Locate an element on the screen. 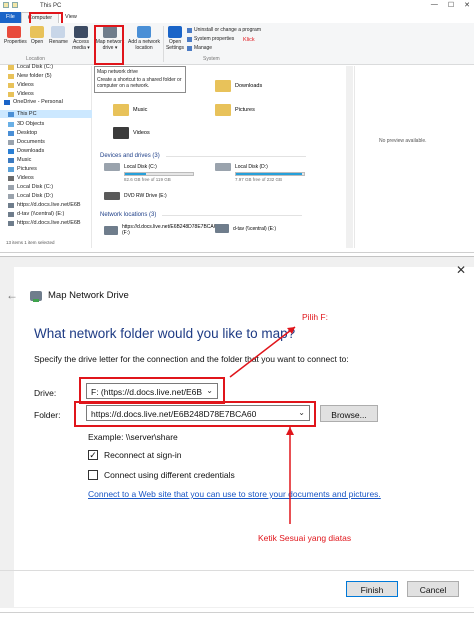 The width and height of the screenshot is (474, 632). folder-music: Music is located at coordinates (130, 110).